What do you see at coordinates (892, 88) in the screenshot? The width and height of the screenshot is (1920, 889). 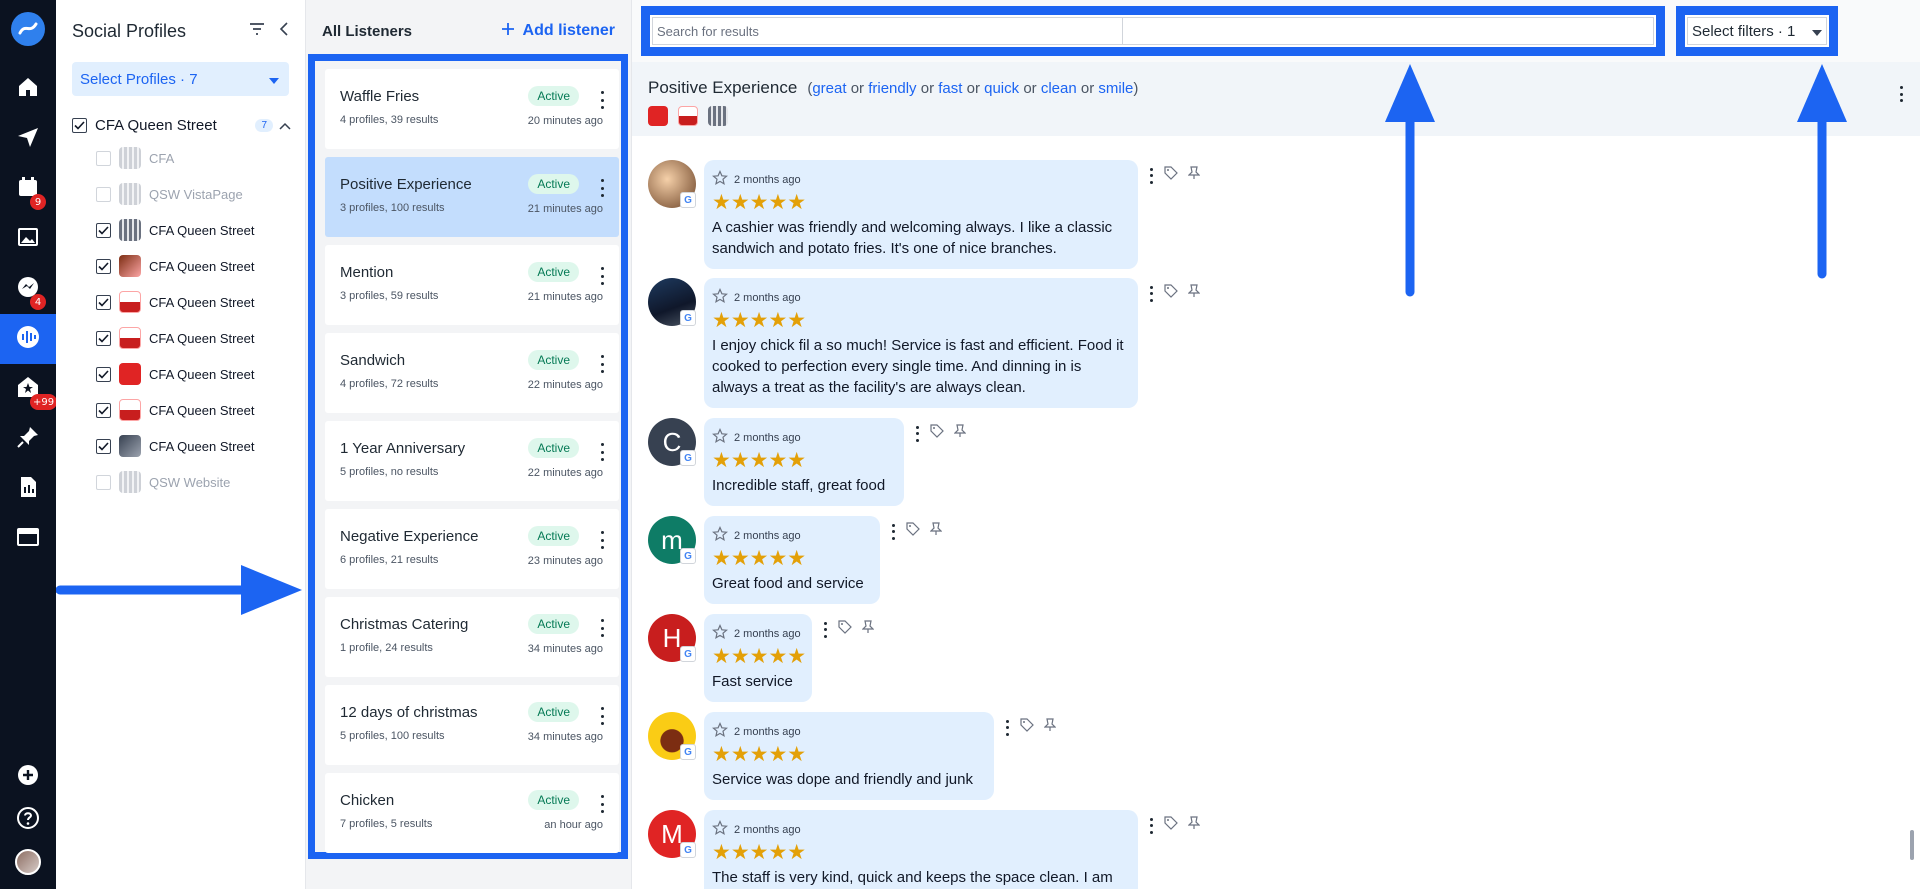 I see `keyword: friendly` at bounding box center [892, 88].